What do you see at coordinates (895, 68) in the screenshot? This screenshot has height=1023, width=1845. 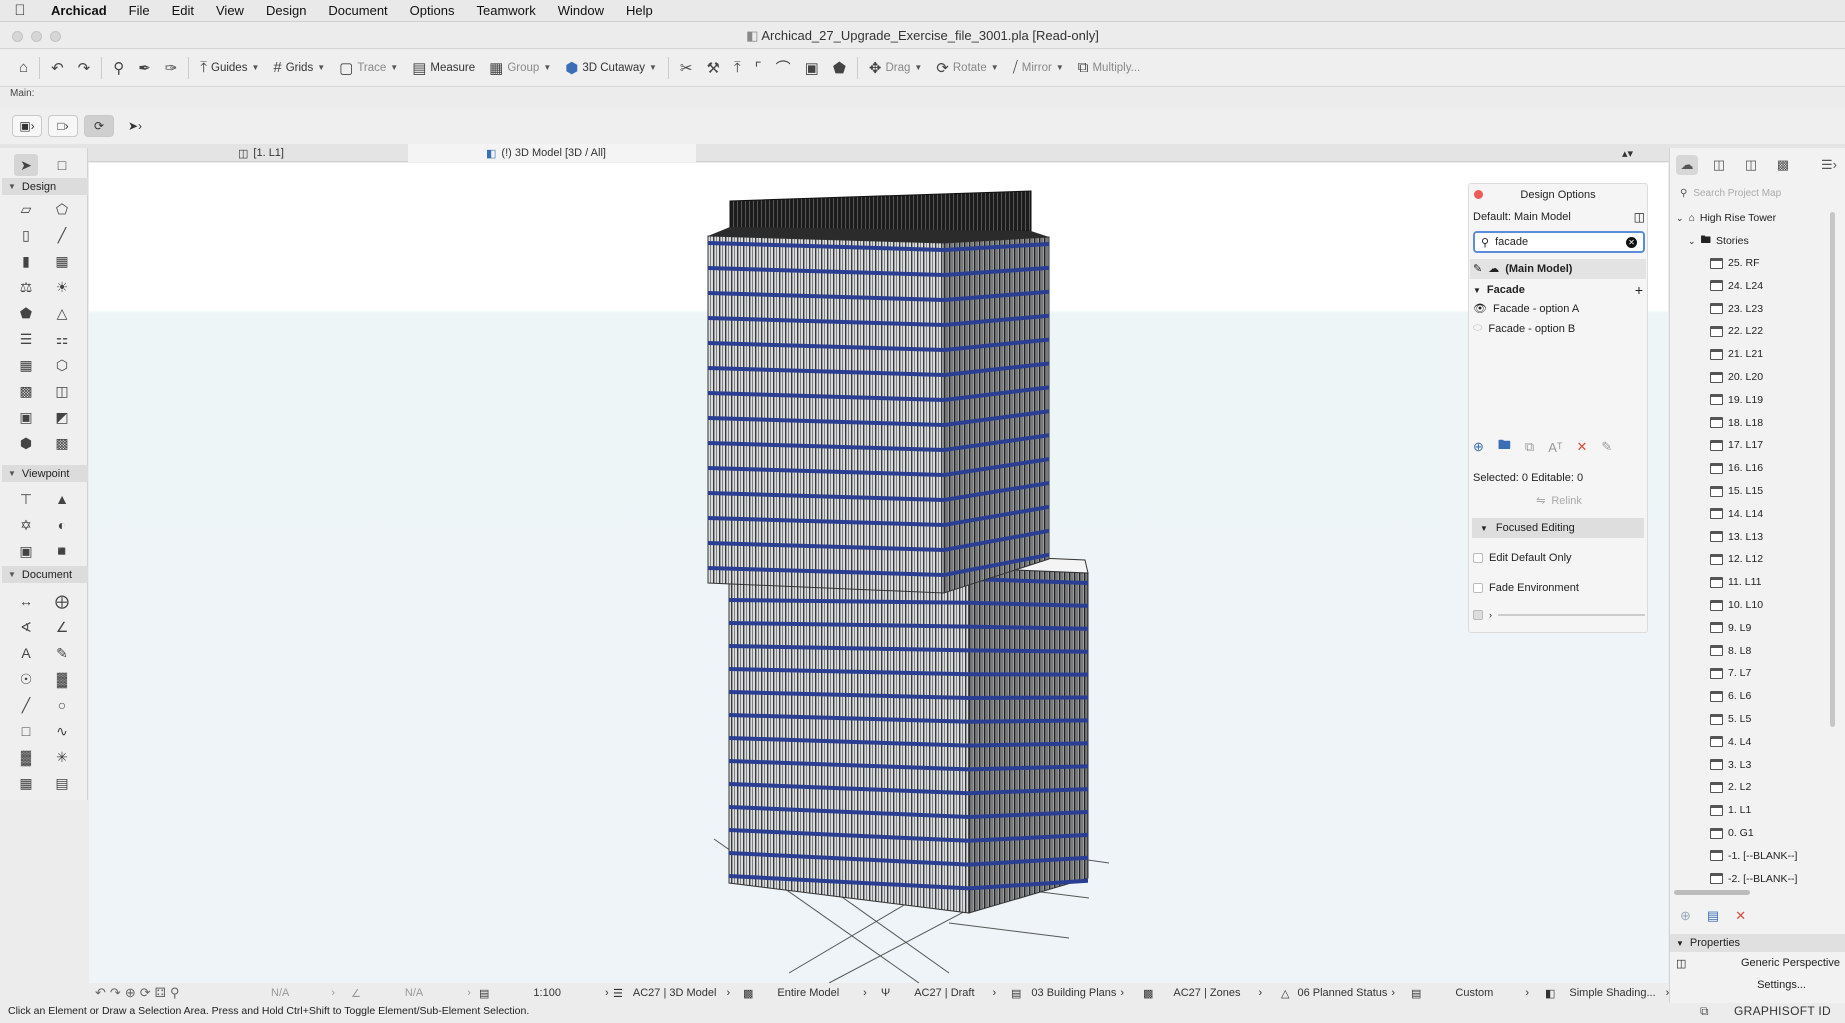 I see `drag-button: ✥ Drag ▼` at bounding box center [895, 68].